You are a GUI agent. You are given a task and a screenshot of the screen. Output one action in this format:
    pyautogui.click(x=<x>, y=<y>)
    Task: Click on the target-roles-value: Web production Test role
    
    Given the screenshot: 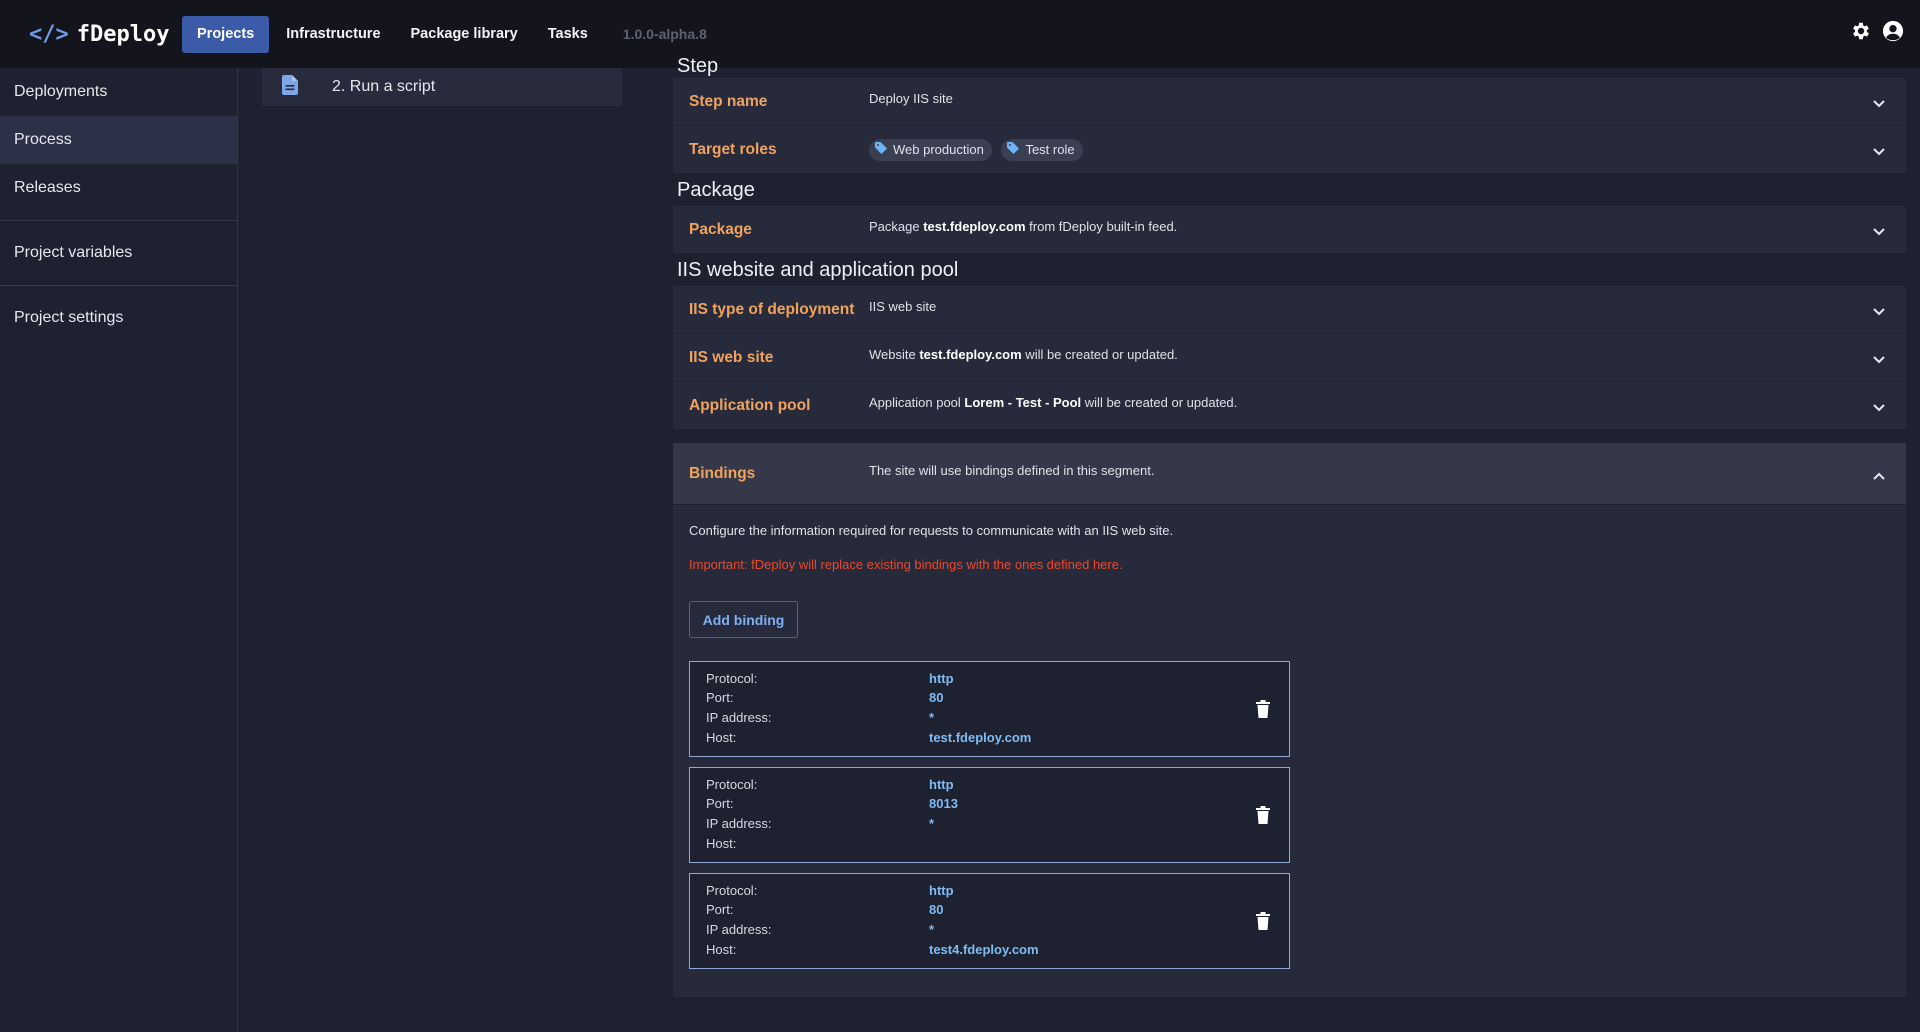 What is the action you would take?
    pyautogui.click(x=1387, y=149)
    